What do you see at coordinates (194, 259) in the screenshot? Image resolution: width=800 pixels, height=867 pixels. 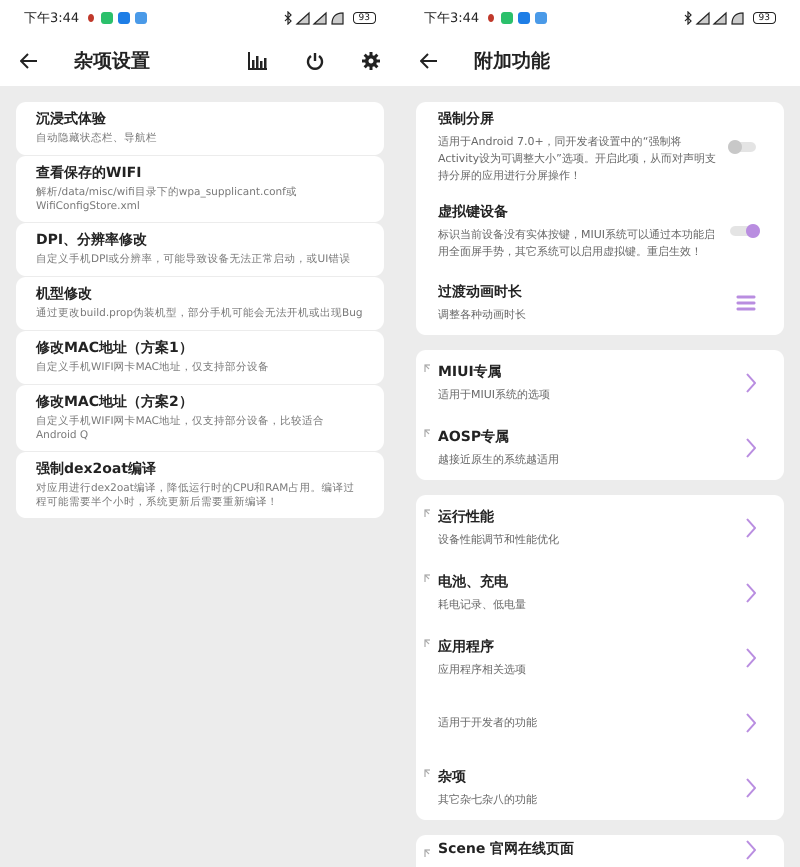 I see `setting-description: 自定义手机DPI或分辨率，可能导致设备无法正常启动，或UI错误` at bounding box center [194, 259].